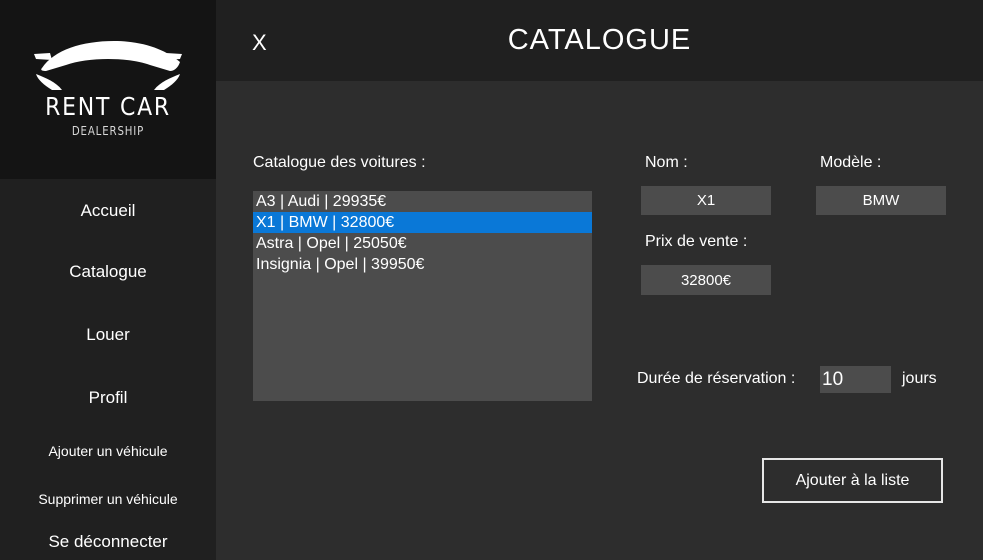 Image resolution: width=983 pixels, height=560 pixels. What do you see at coordinates (108, 272) in the screenshot?
I see `nav-catalogue: Catalogue` at bounding box center [108, 272].